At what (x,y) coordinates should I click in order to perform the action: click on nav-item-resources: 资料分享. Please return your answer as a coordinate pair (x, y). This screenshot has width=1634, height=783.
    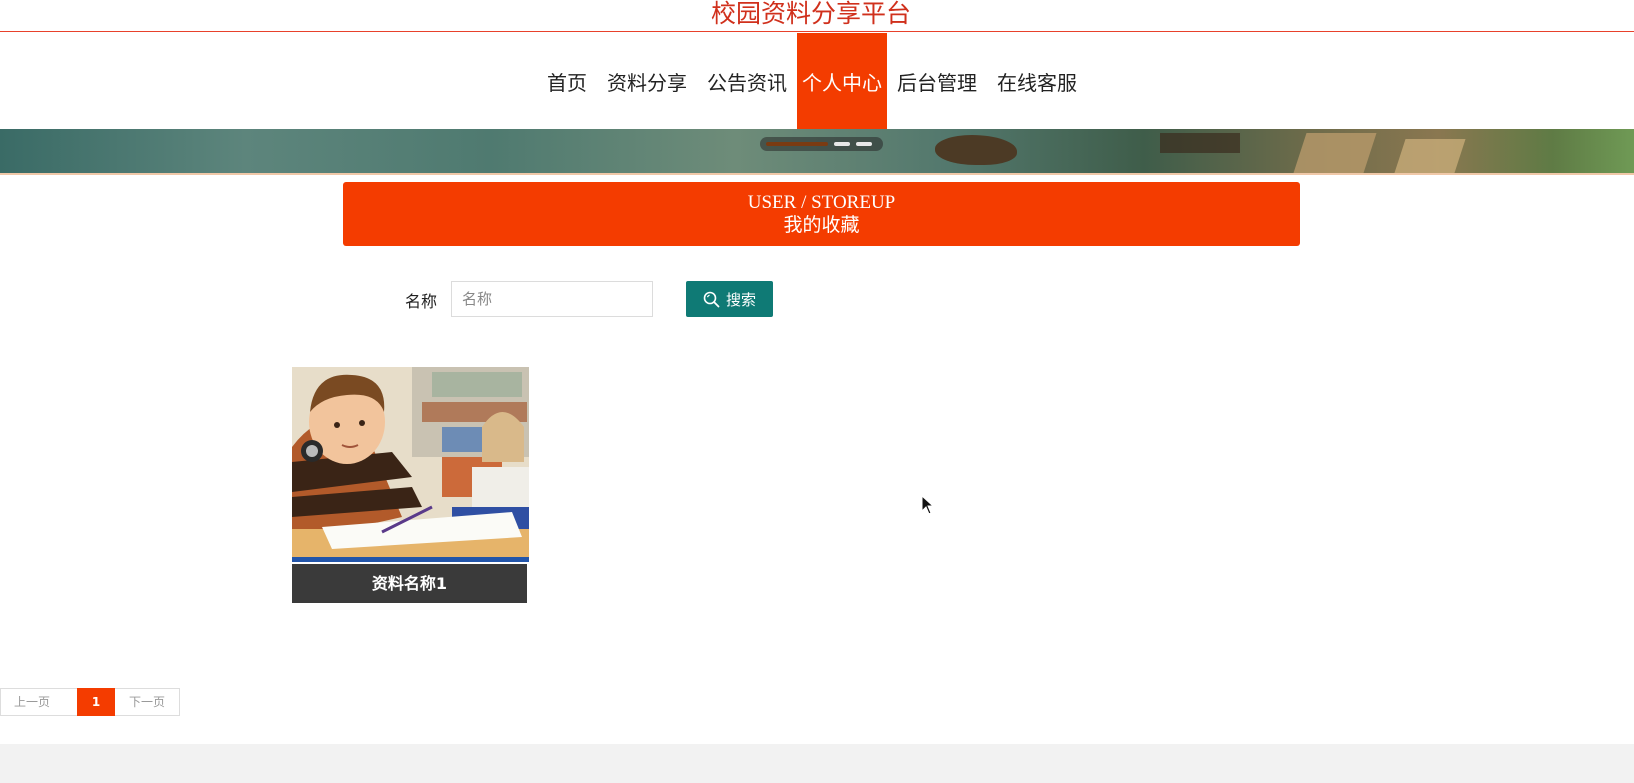
    Looking at the image, I should click on (647, 81).